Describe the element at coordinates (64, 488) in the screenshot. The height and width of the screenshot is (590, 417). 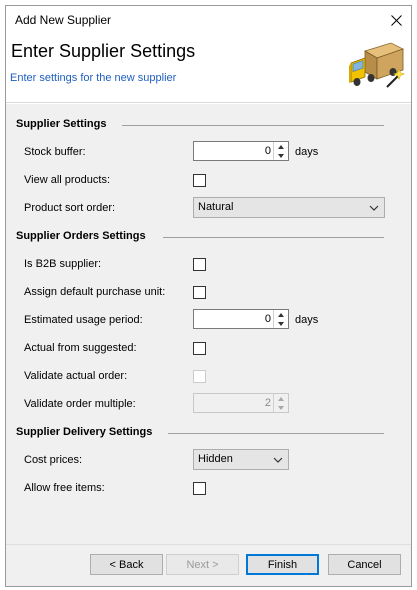
I see `allow-free-items-label: Allow free items:` at that location.